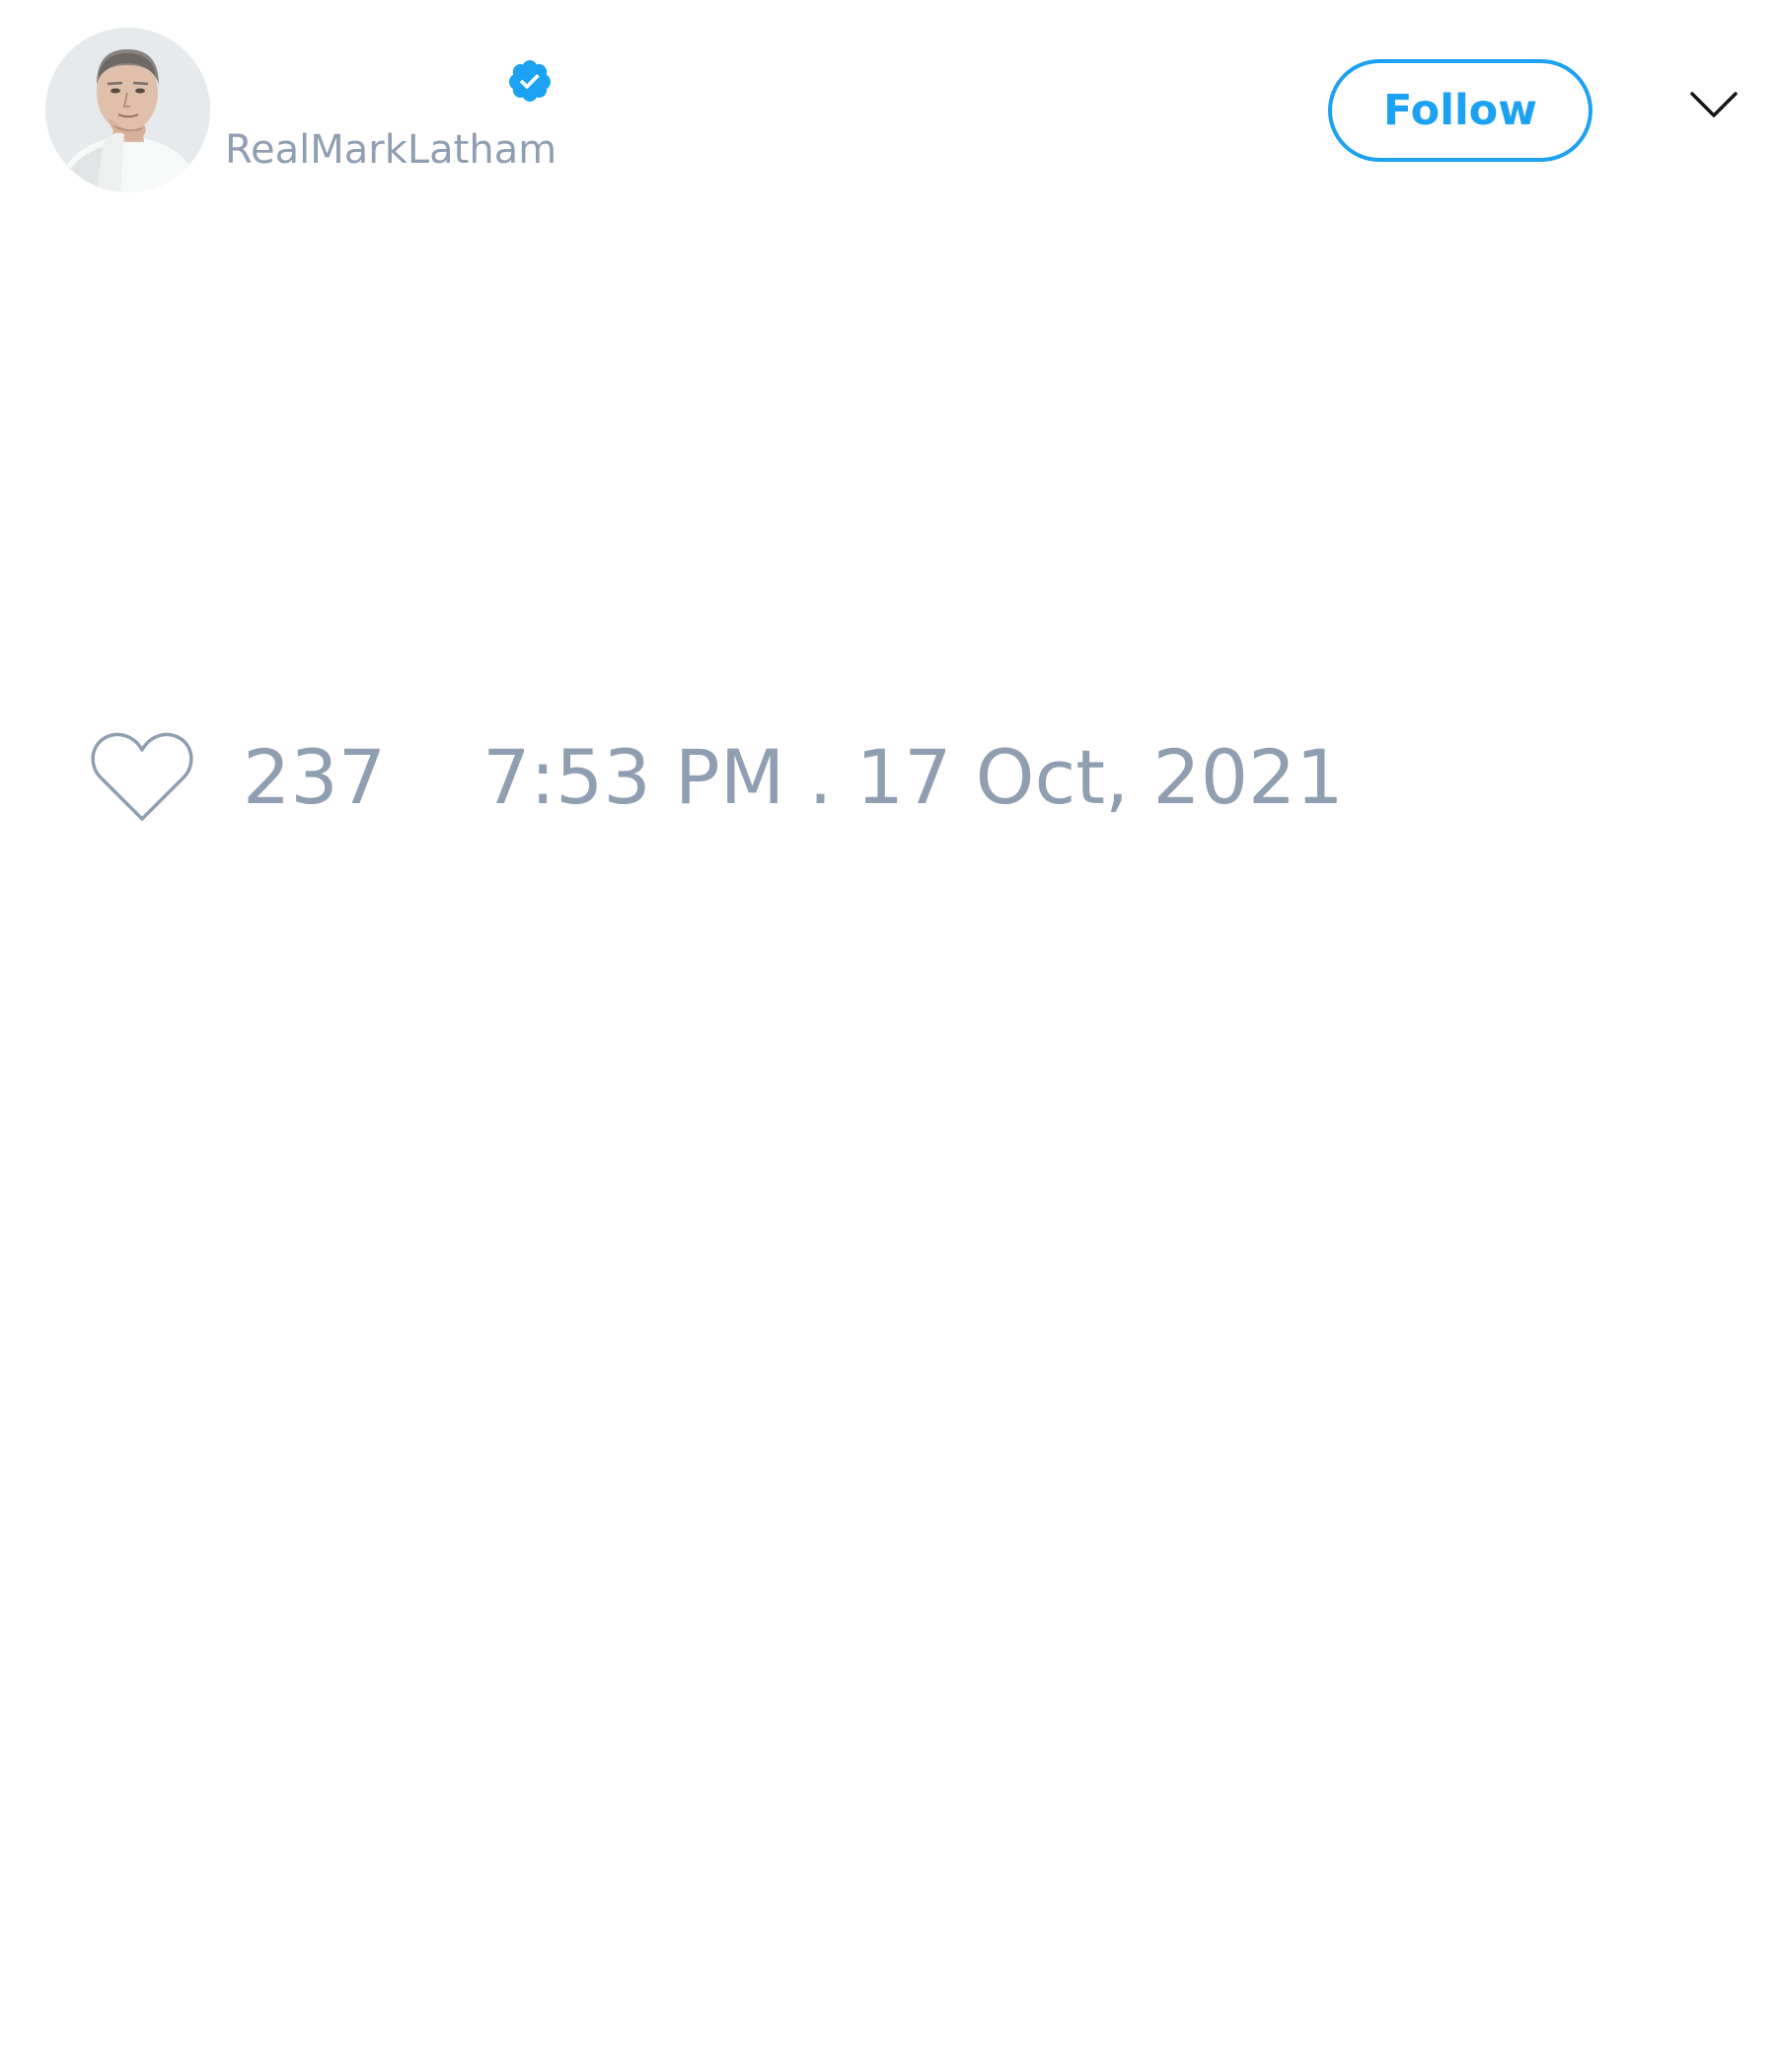 The image size is (1776, 2072). I want to click on chevron-down-icon, so click(1714, 105).